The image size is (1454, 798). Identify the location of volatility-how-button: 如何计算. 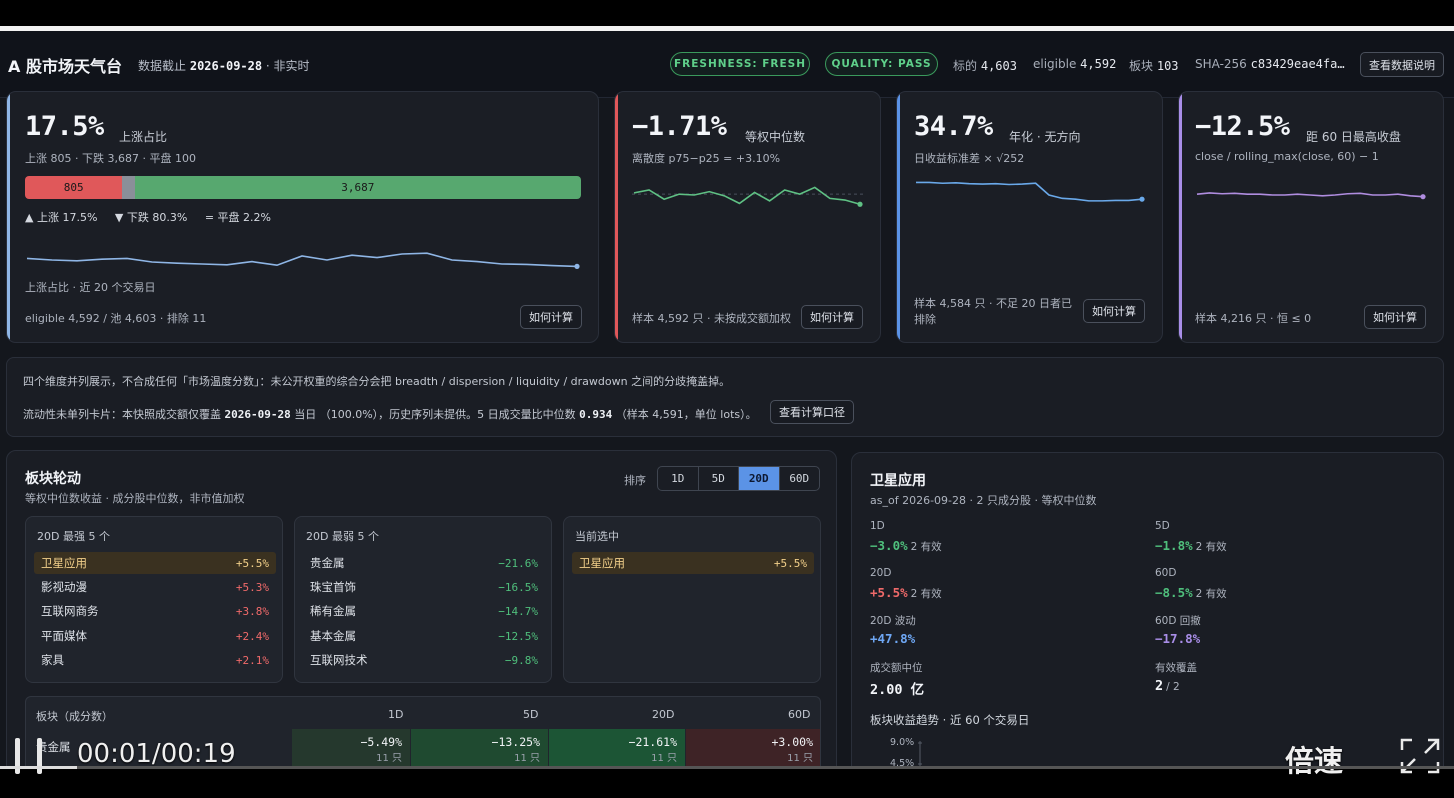
(1114, 311).